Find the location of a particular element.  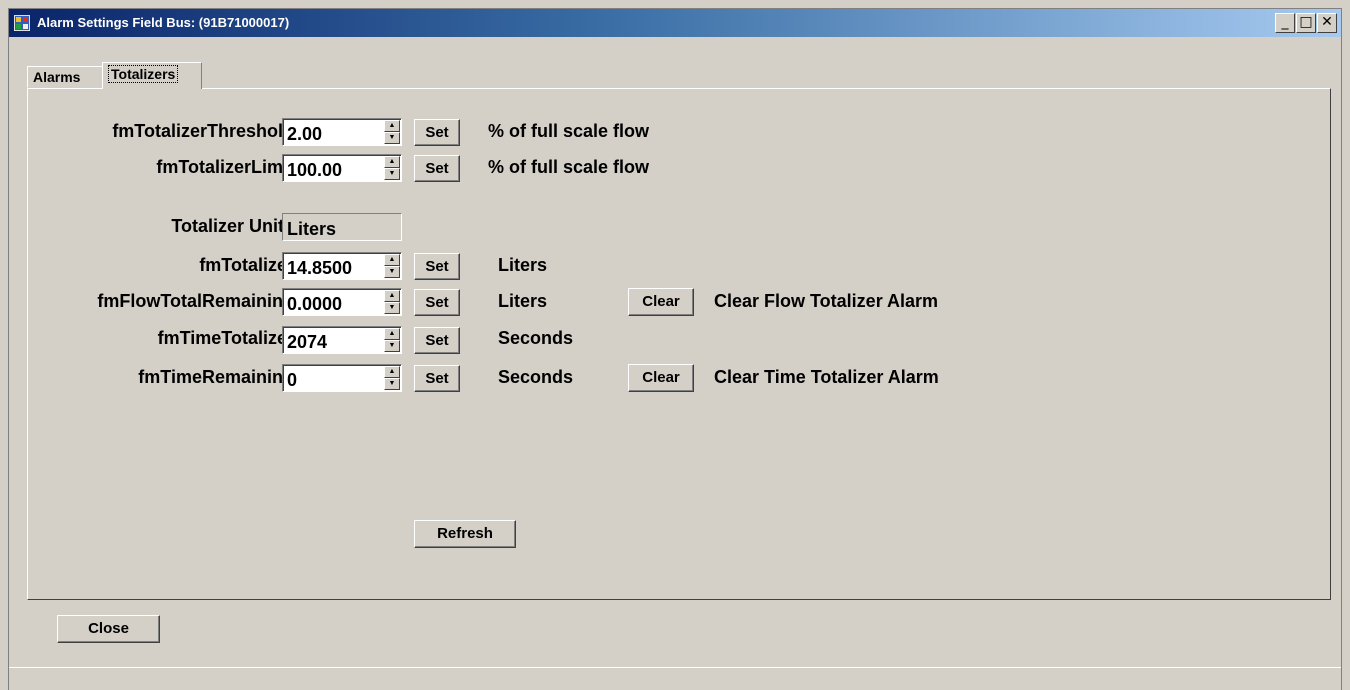

field-label: fmFlowTotalRemaining is located at coordinates (195, 301).